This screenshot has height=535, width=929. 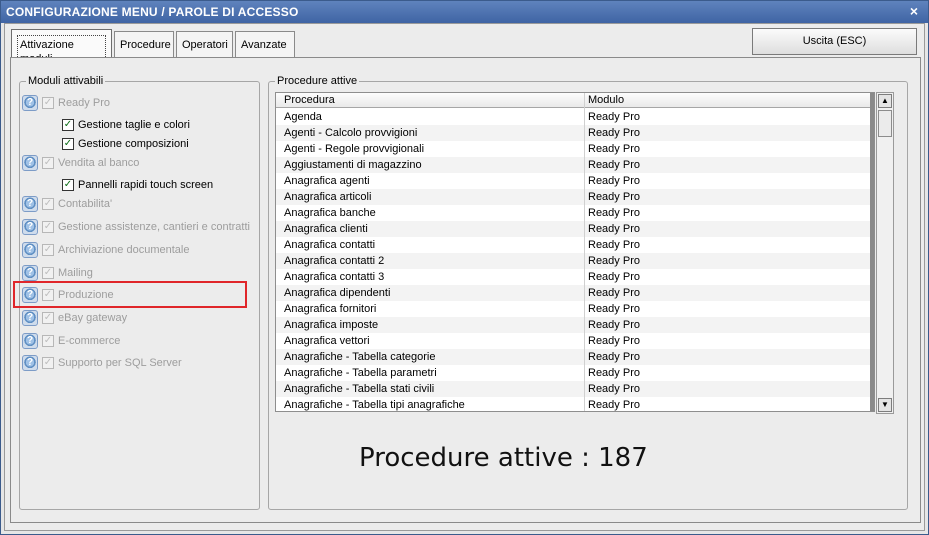 I want to click on module-row: ? ✓ E-commerce, so click(x=71, y=341).